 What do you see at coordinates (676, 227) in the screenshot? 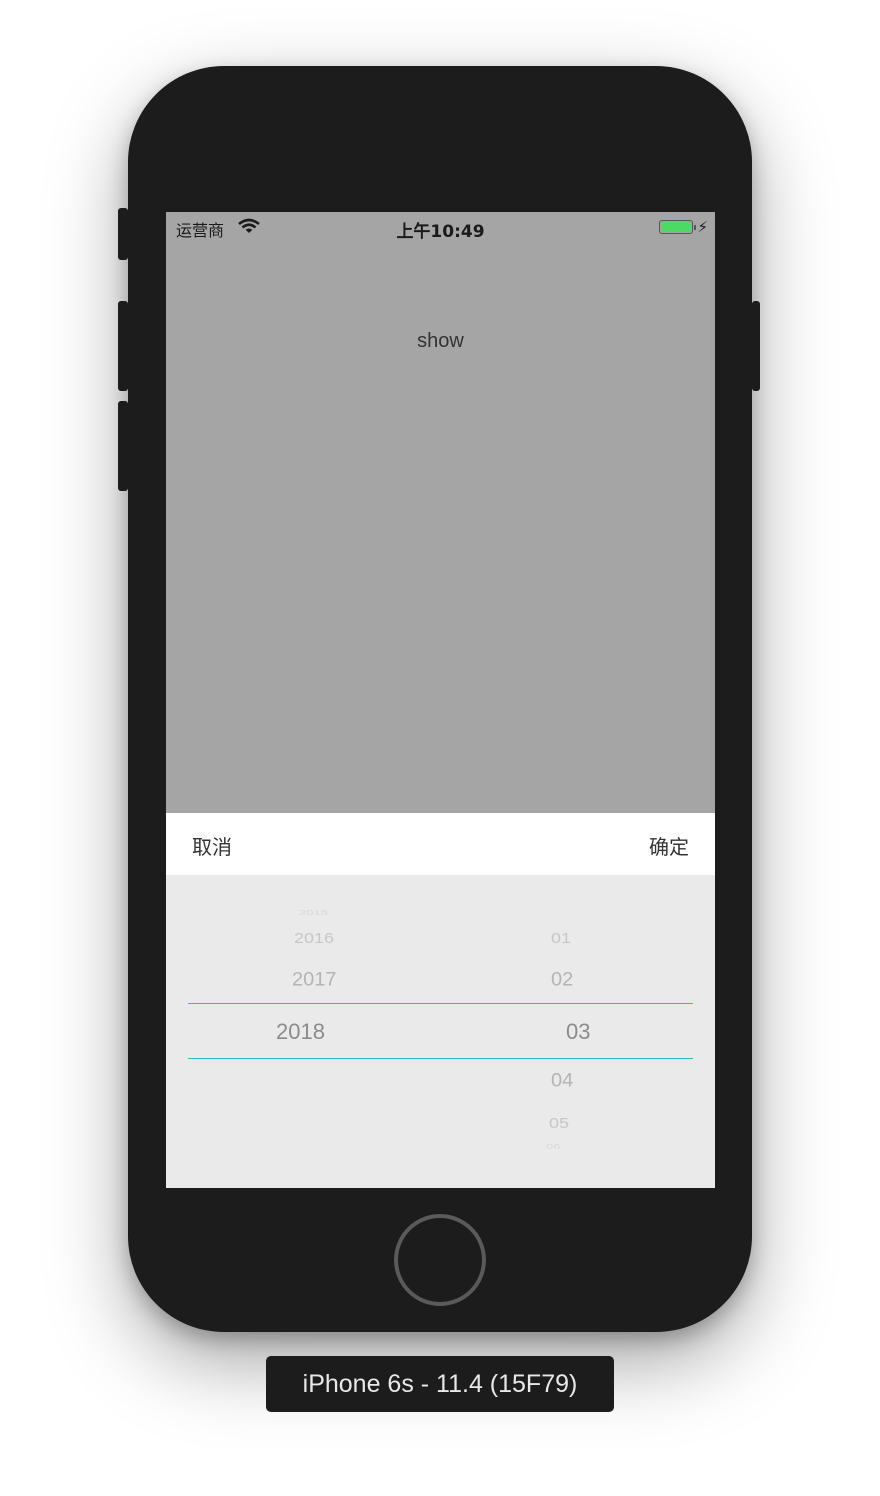
I see `battery-icon` at bounding box center [676, 227].